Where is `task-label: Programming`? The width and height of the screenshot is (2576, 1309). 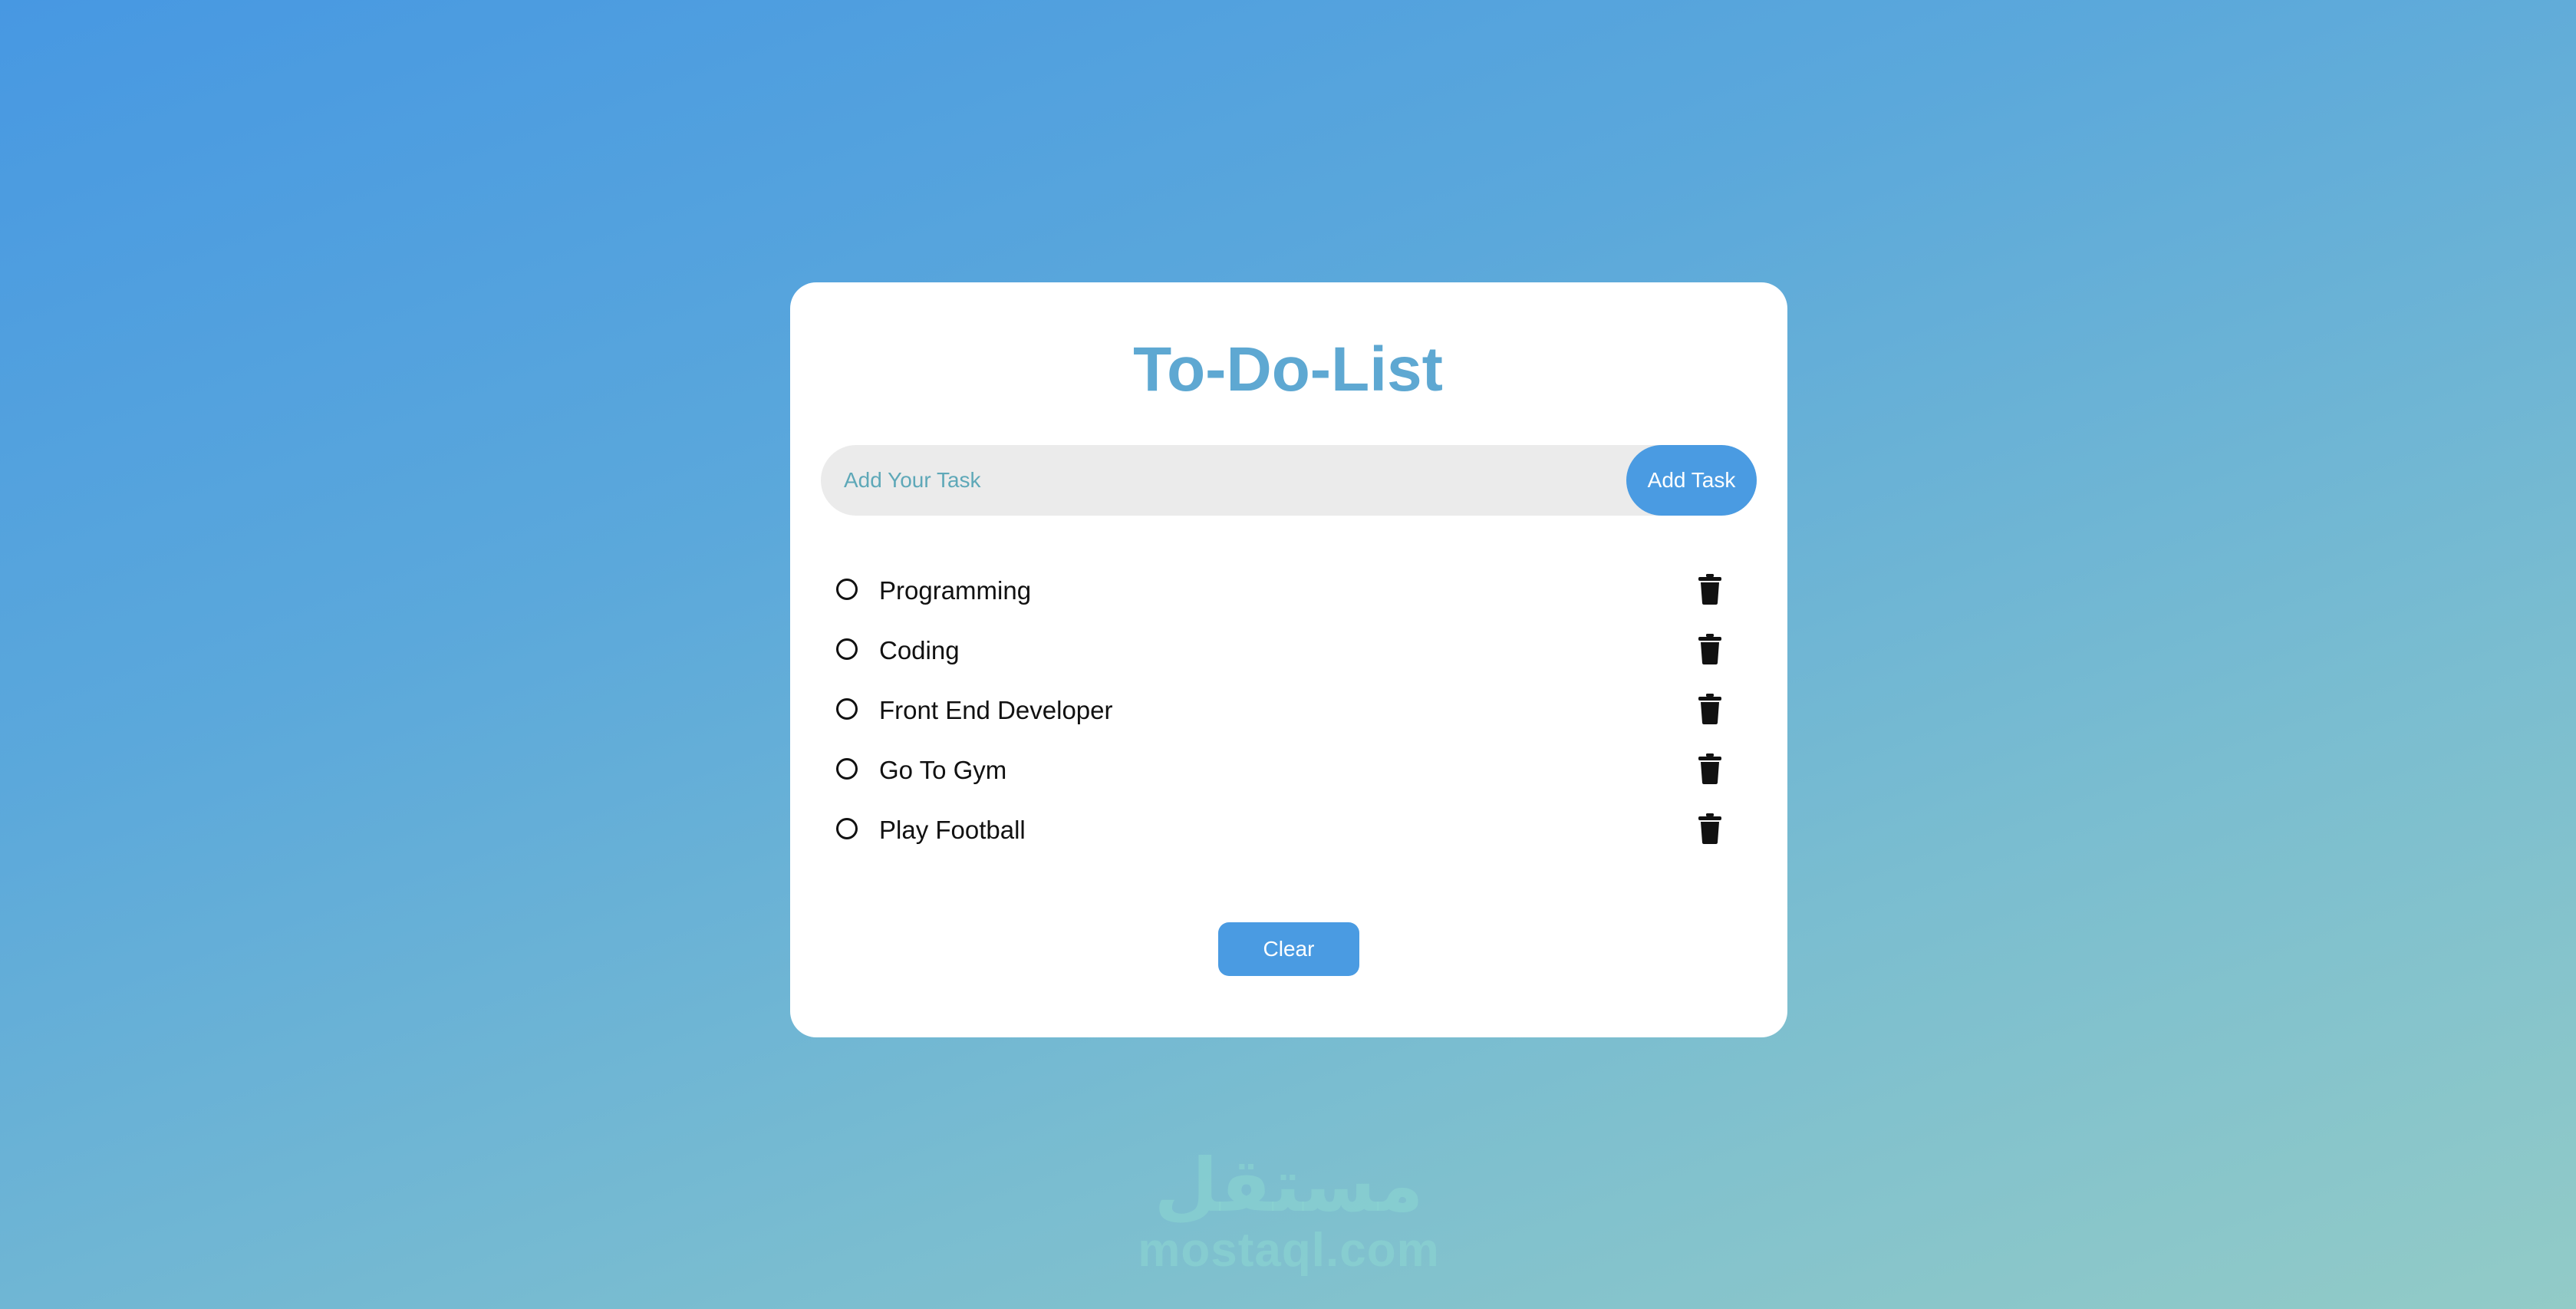
task-label: Programming is located at coordinates (955, 590).